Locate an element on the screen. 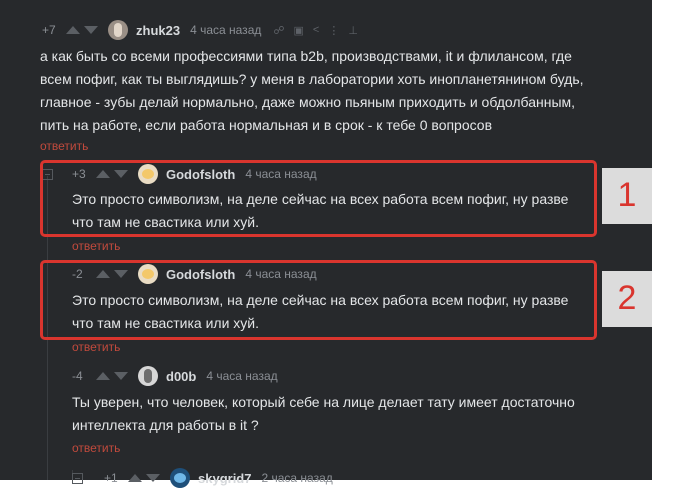 This screenshot has height=488, width=700. comment-score: +1 is located at coordinates (111, 478).